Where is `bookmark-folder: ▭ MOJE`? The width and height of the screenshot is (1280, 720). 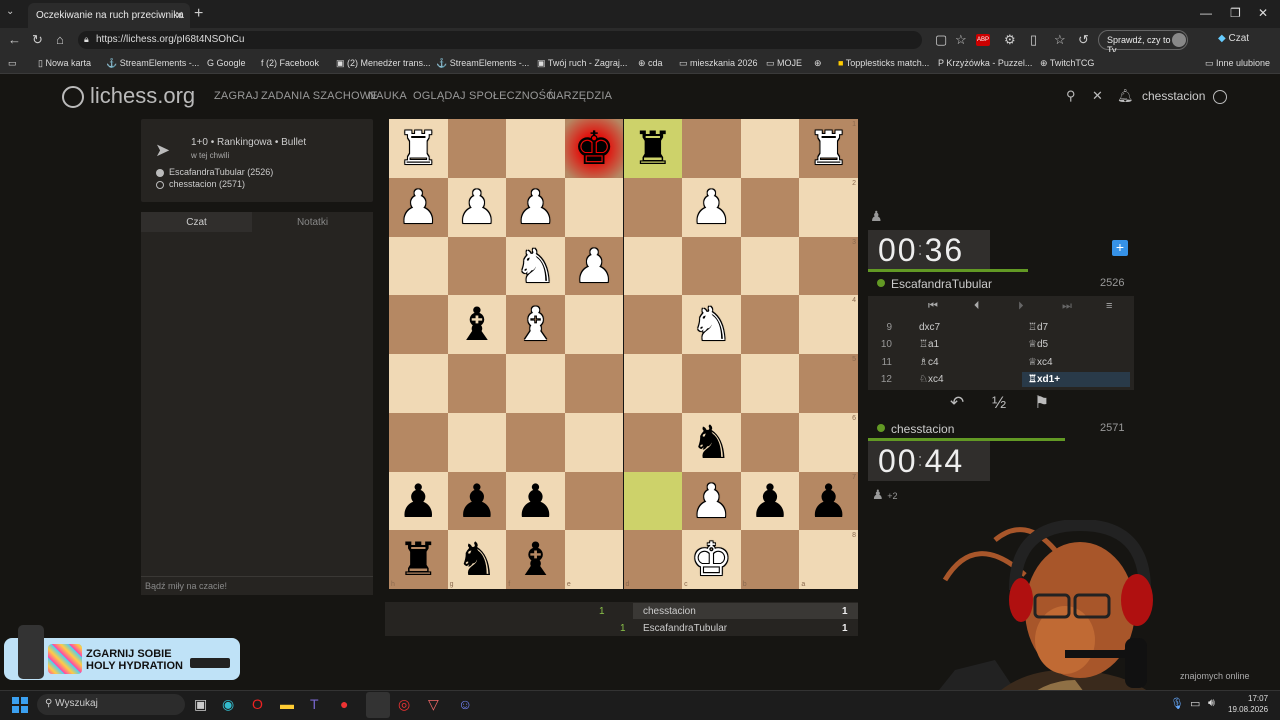 bookmark-folder: ▭ MOJE is located at coordinates (784, 63).